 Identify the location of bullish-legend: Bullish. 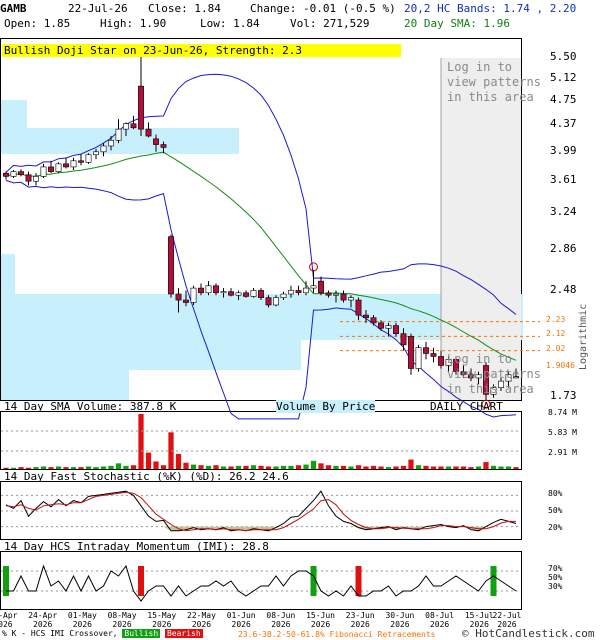
(141, 633).